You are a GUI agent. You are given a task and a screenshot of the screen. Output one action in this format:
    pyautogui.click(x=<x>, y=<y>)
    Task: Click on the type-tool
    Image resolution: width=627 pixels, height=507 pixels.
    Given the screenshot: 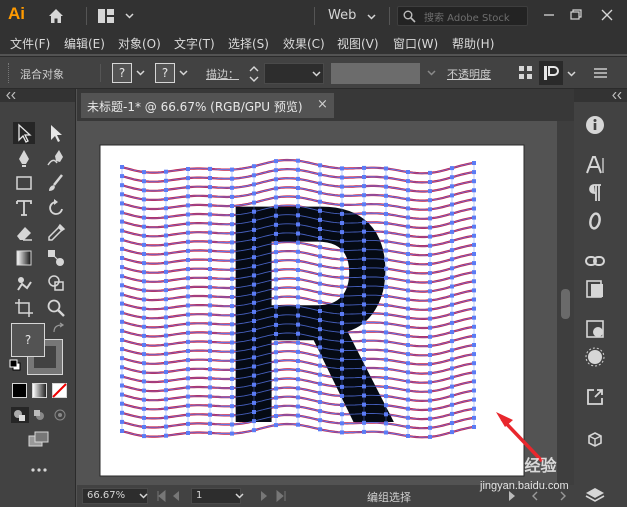 What is the action you would take?
    pyautogui.click(x=24, y=208)
    